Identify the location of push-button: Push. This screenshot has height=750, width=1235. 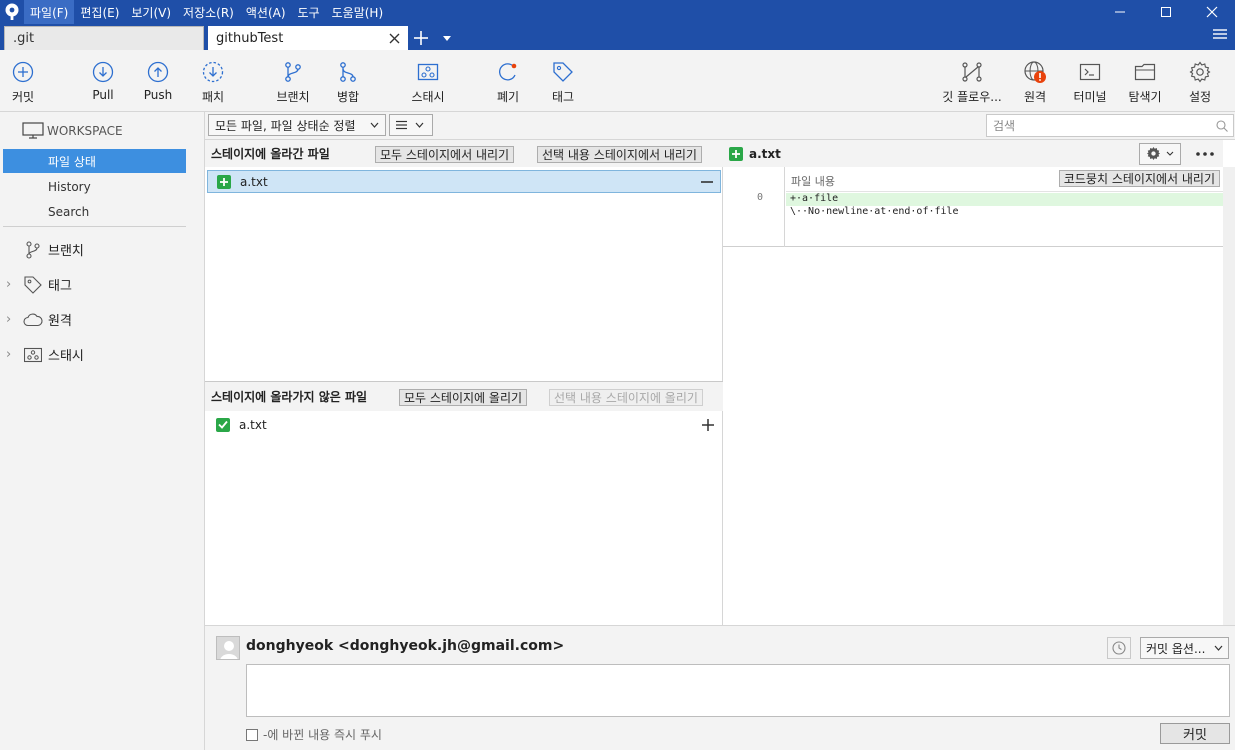
(158, 81).